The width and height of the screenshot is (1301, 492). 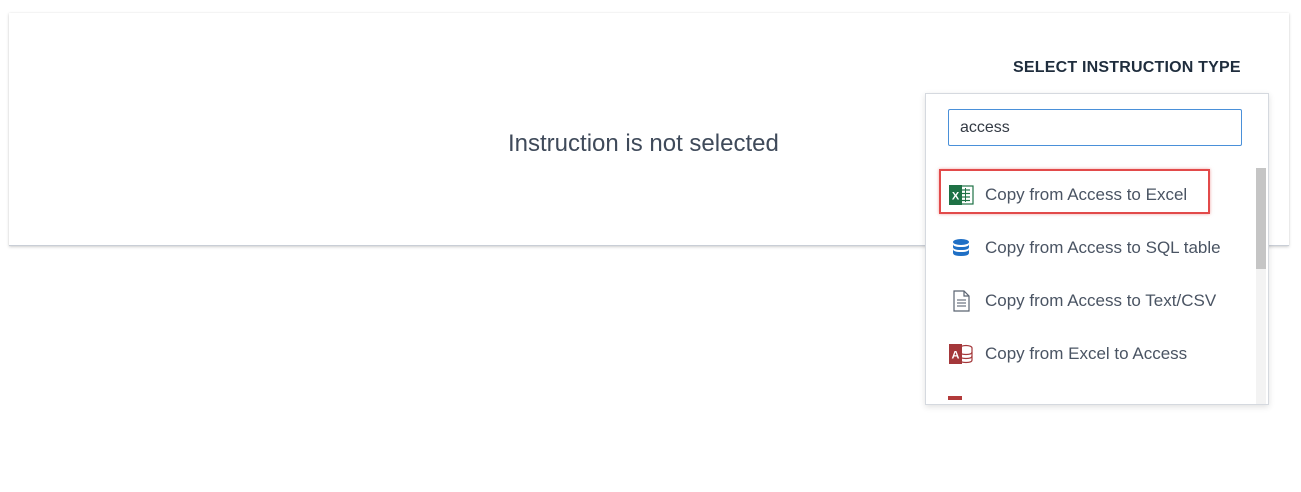 I want to click on access-icon: A, so click(x=961, y=354).